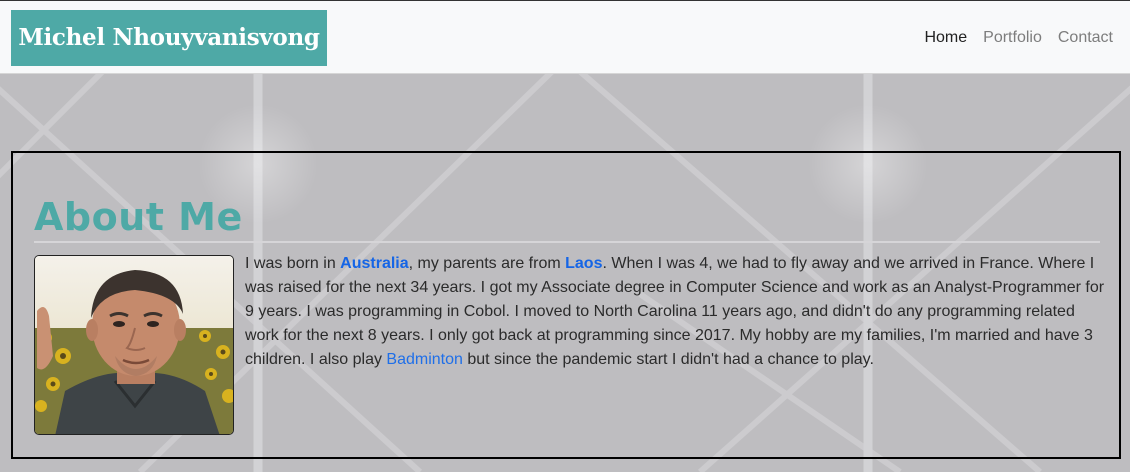 The image size is (1130, 472). Describe the element at coordinates (487, 263) in the screenshot. I see `bio-text: , my parents are from` at that location.